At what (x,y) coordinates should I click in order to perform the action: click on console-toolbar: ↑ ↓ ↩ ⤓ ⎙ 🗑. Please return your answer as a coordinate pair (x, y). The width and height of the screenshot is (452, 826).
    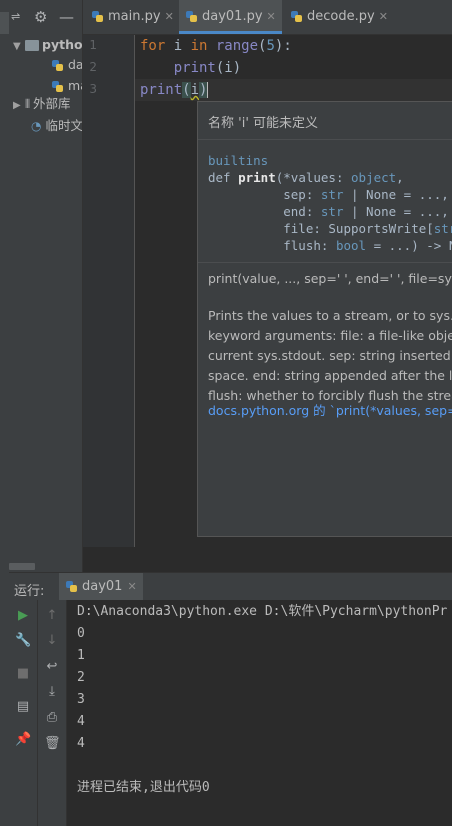
    Looking at the image, I should click on (52, 713).